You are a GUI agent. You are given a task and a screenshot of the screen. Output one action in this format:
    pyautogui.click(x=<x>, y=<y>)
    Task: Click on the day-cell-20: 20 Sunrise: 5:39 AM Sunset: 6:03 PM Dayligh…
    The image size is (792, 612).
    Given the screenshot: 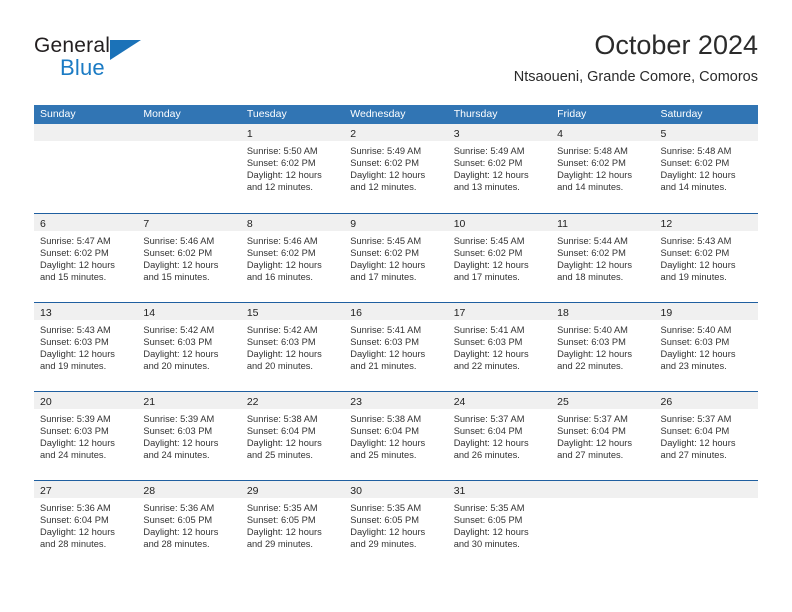 What is the action you would take?
    pyautogui.click(x=86, y=436)
    